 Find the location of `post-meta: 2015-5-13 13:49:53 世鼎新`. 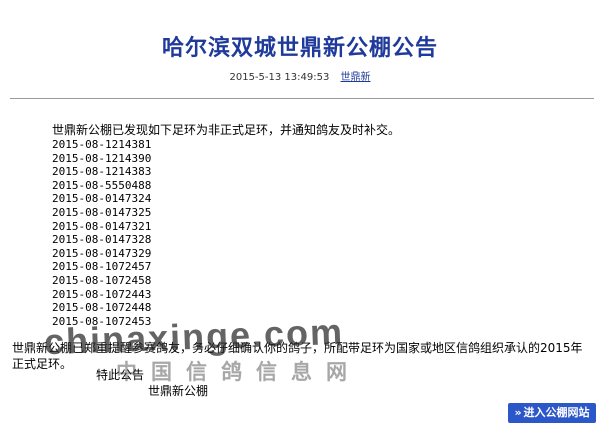

post-meta: 2015-5-13 13:49:53 世鼎新 is located at coordinates (300, 75).